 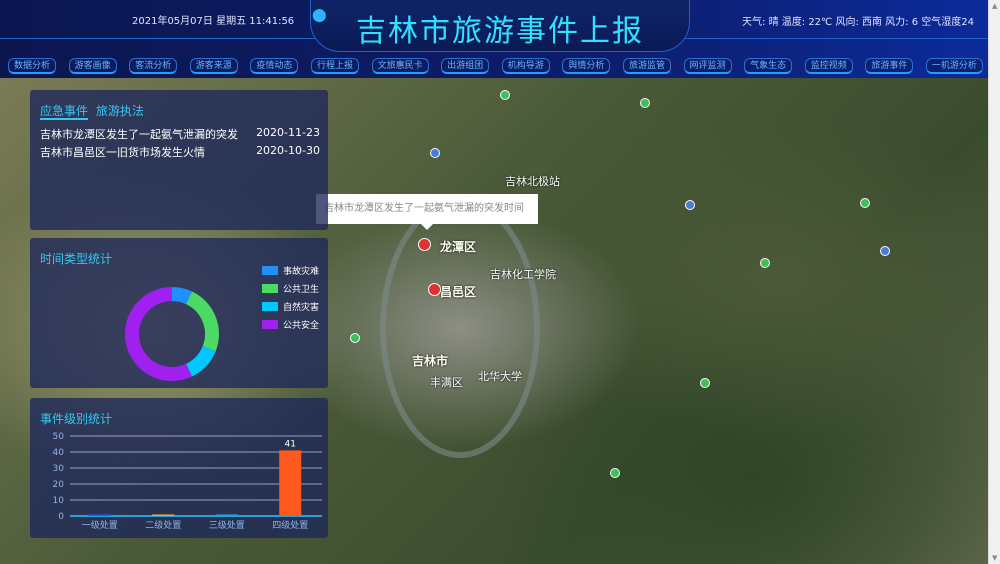 What do you see at coordinates (32, 66) in the screenshot?
I see `nav-button: 数据分析` at bounding box center [32, 66].